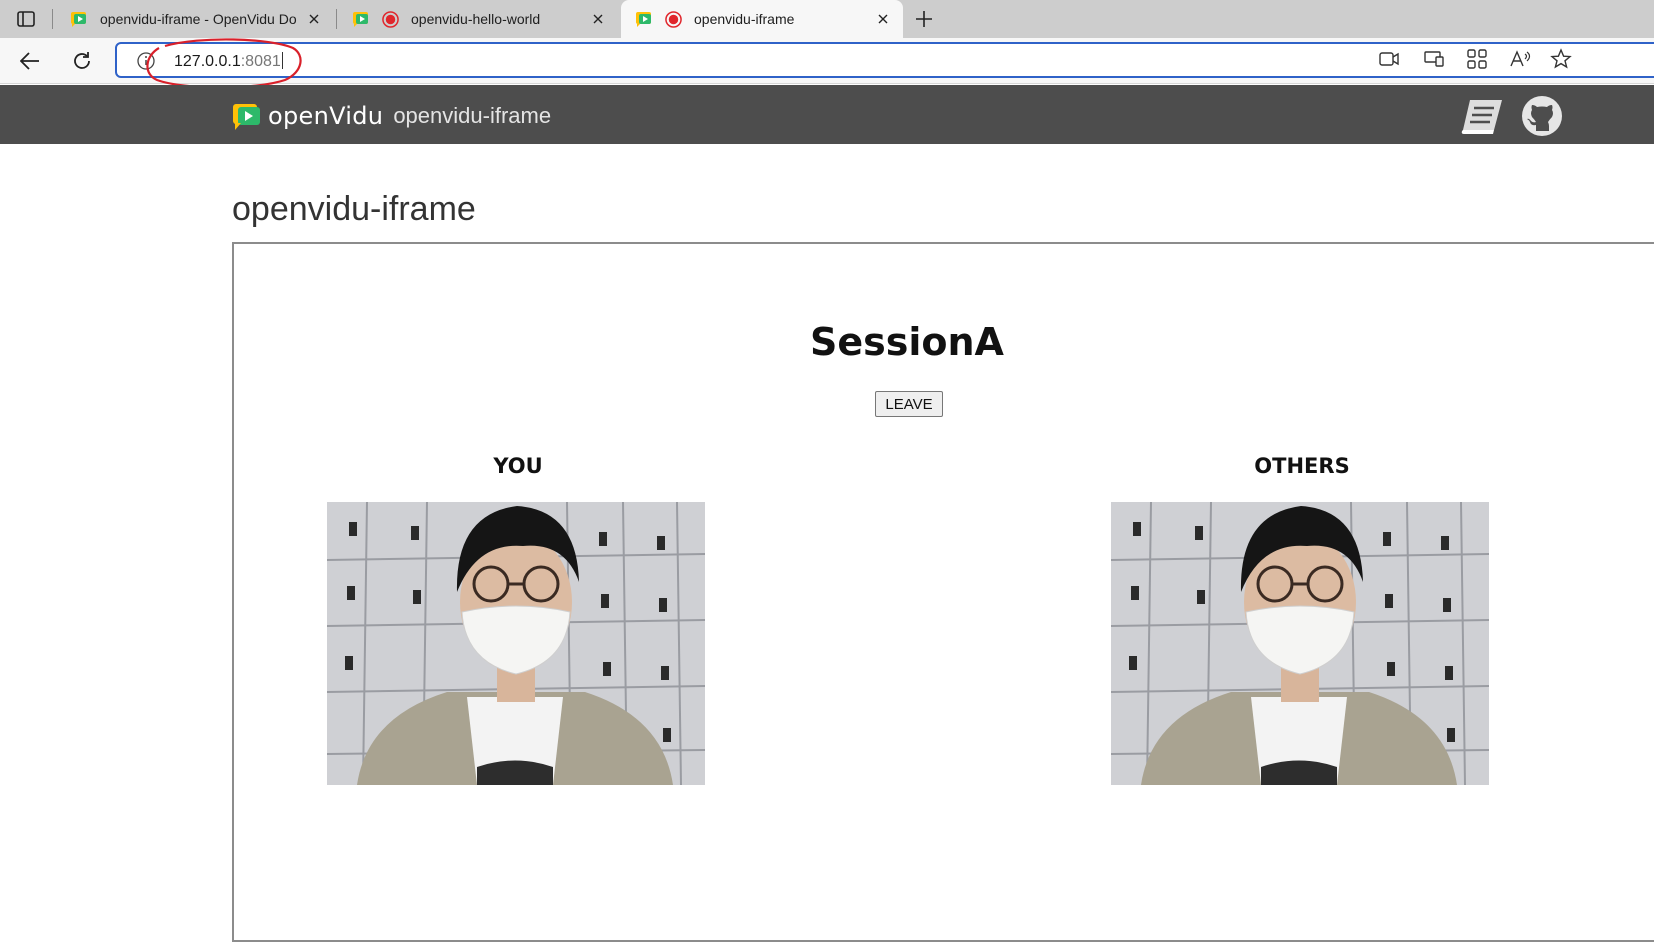 This screenshot has width=1654, height=942. What do you see at coordinates (282, 60) in the screenshot?
I see `text-caret` at bounding box center [282, 60].